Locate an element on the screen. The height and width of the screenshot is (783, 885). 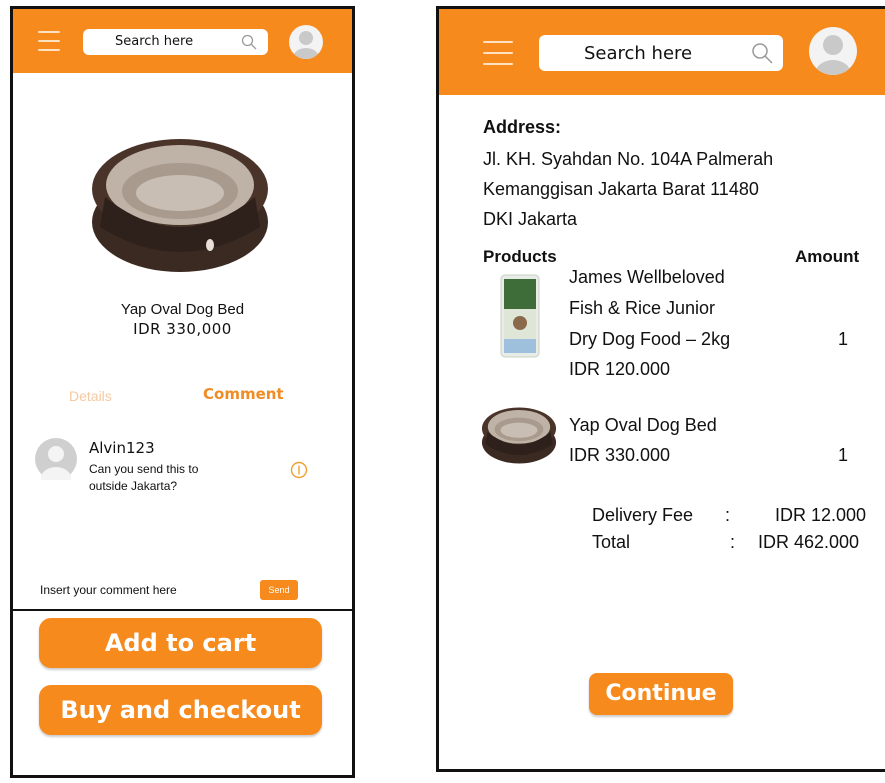
address-line2: Kemanggisan Jakarta Barat 11480 is located at coordinates (621, 189).